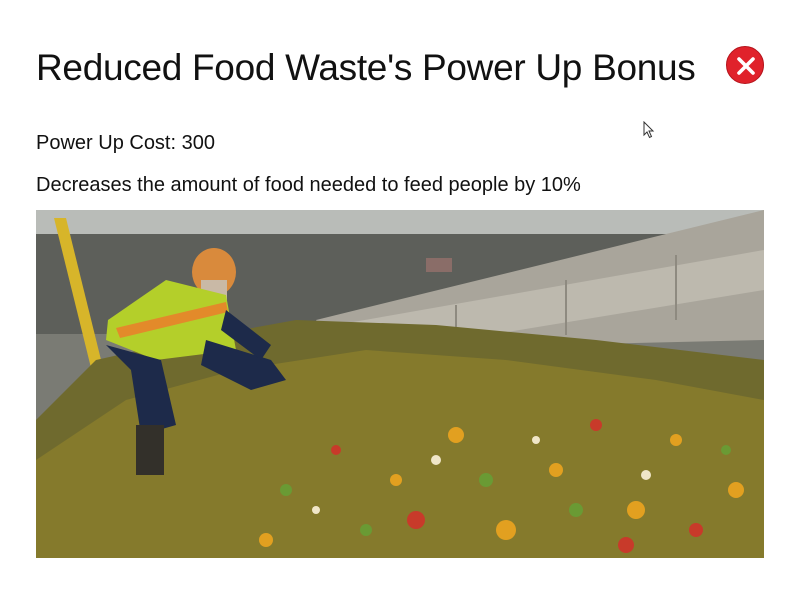 The image size is (800, 600). What do you see at coordinates (649, 130) in the screenshot?
I see `mouse-cursor-icon` at bounding box center [649, 130].